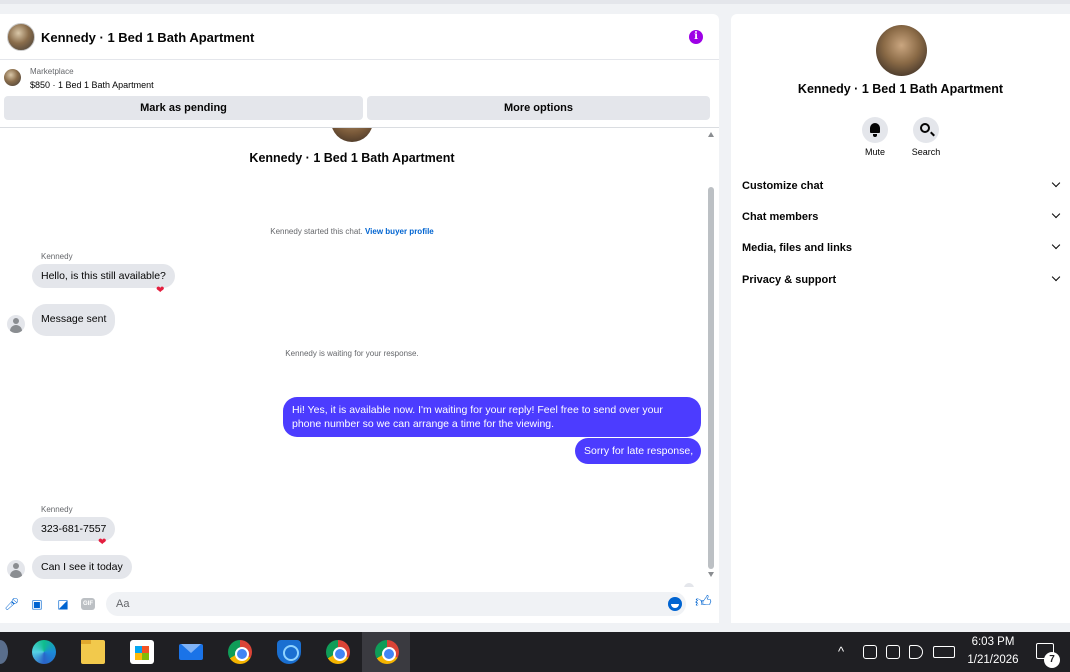  I want to click on store-icon, so click(142, 652).